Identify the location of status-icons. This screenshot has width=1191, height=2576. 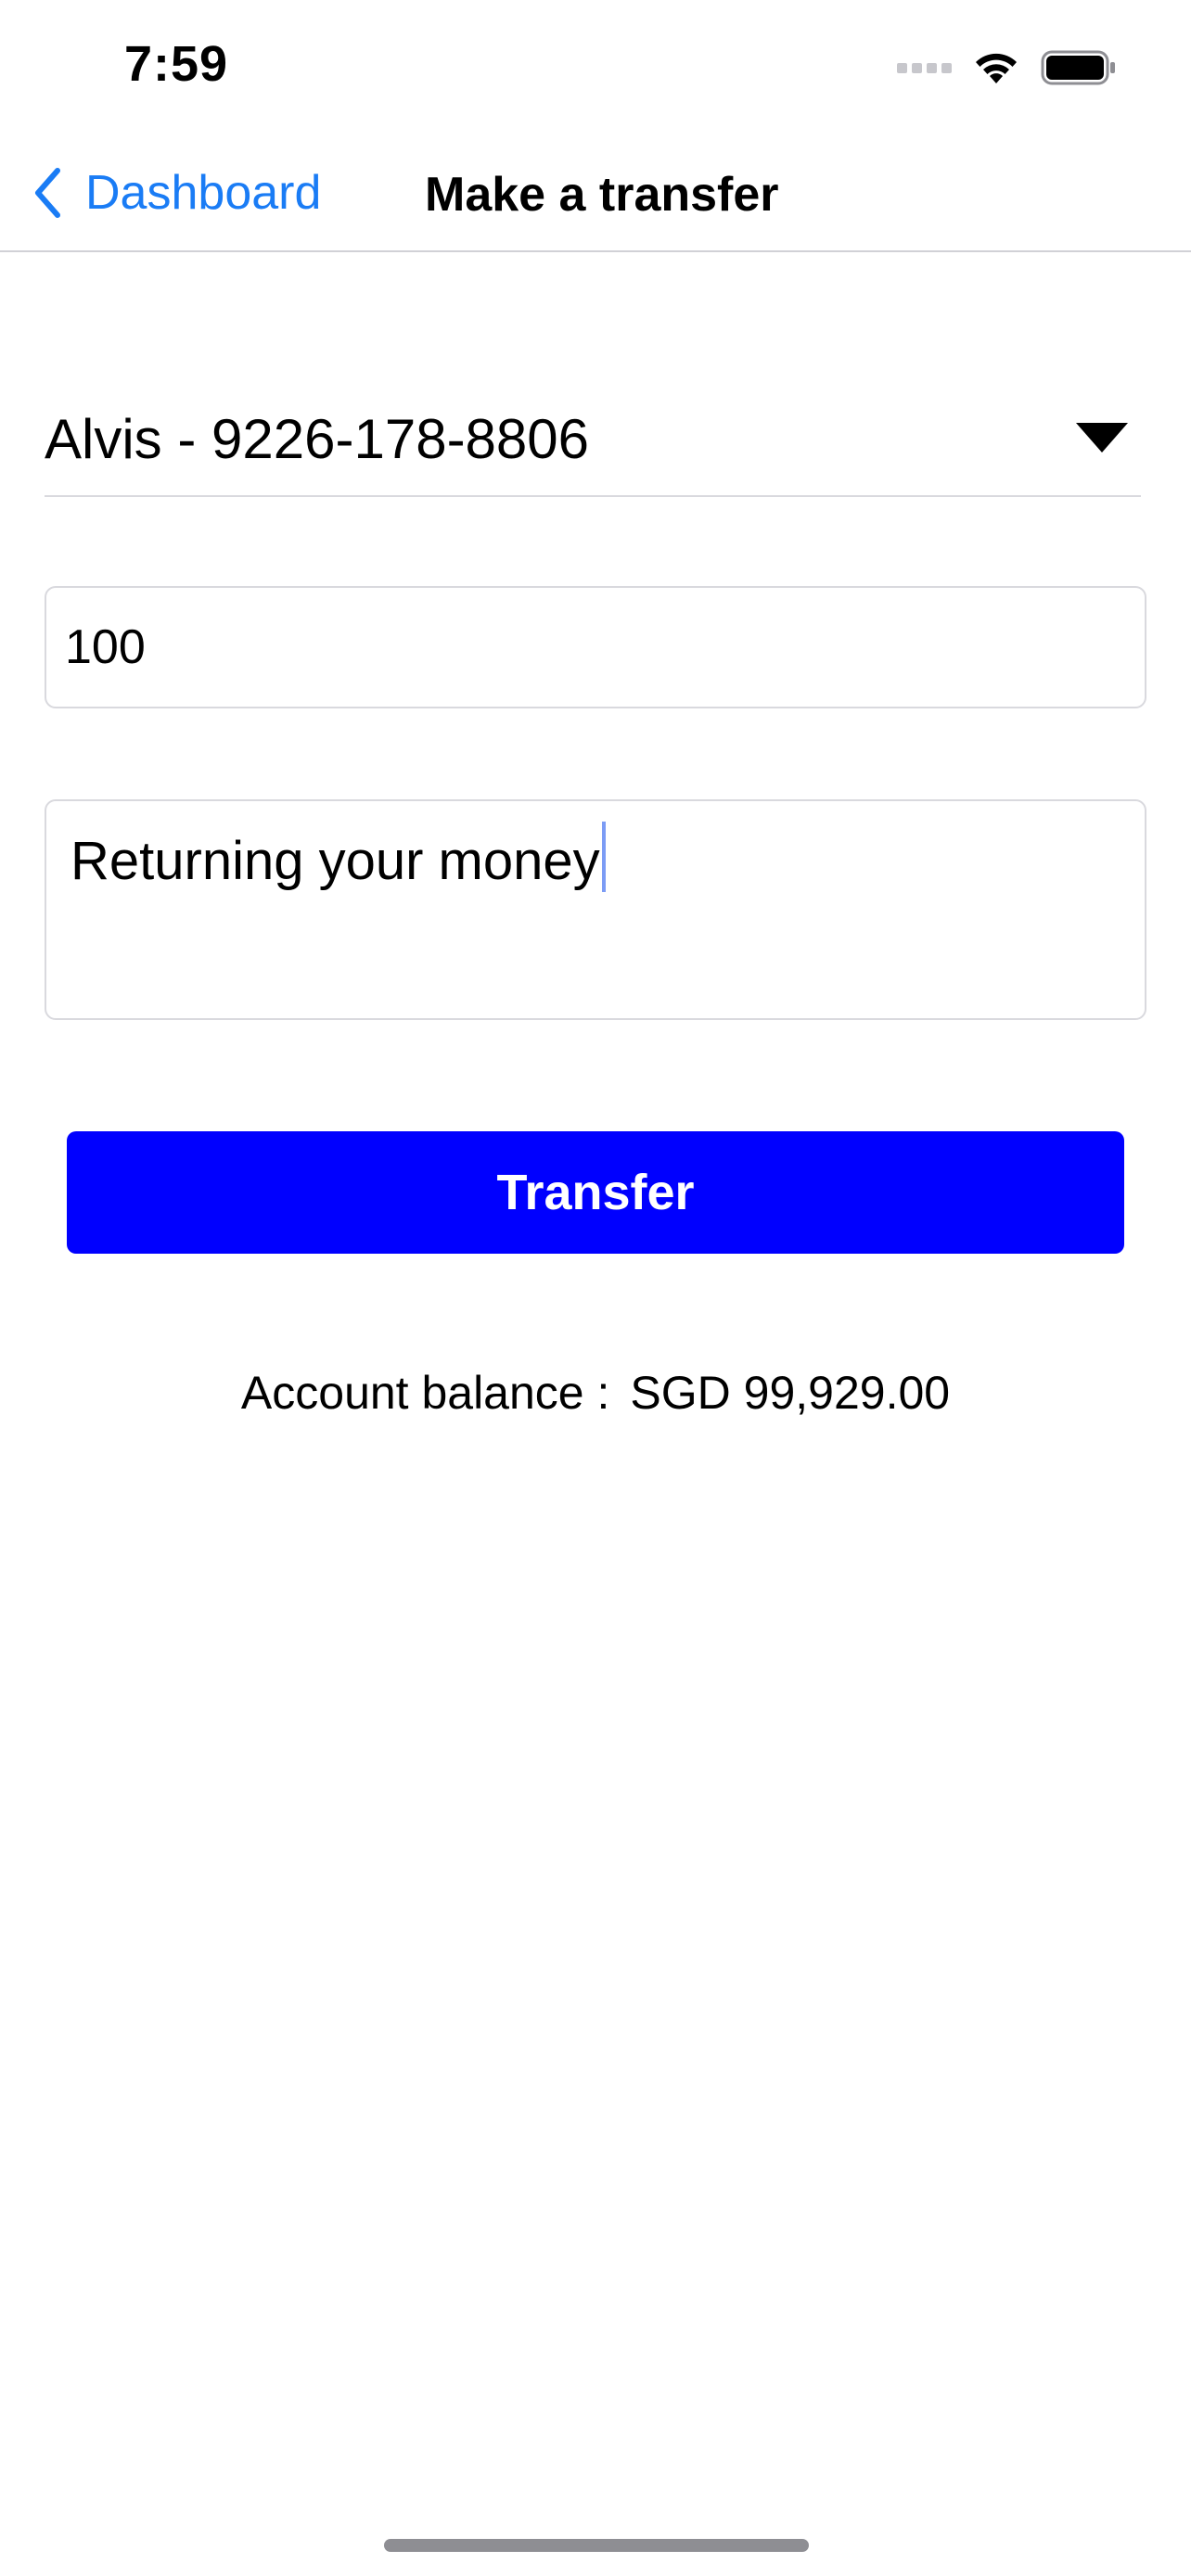
(1007, 68).